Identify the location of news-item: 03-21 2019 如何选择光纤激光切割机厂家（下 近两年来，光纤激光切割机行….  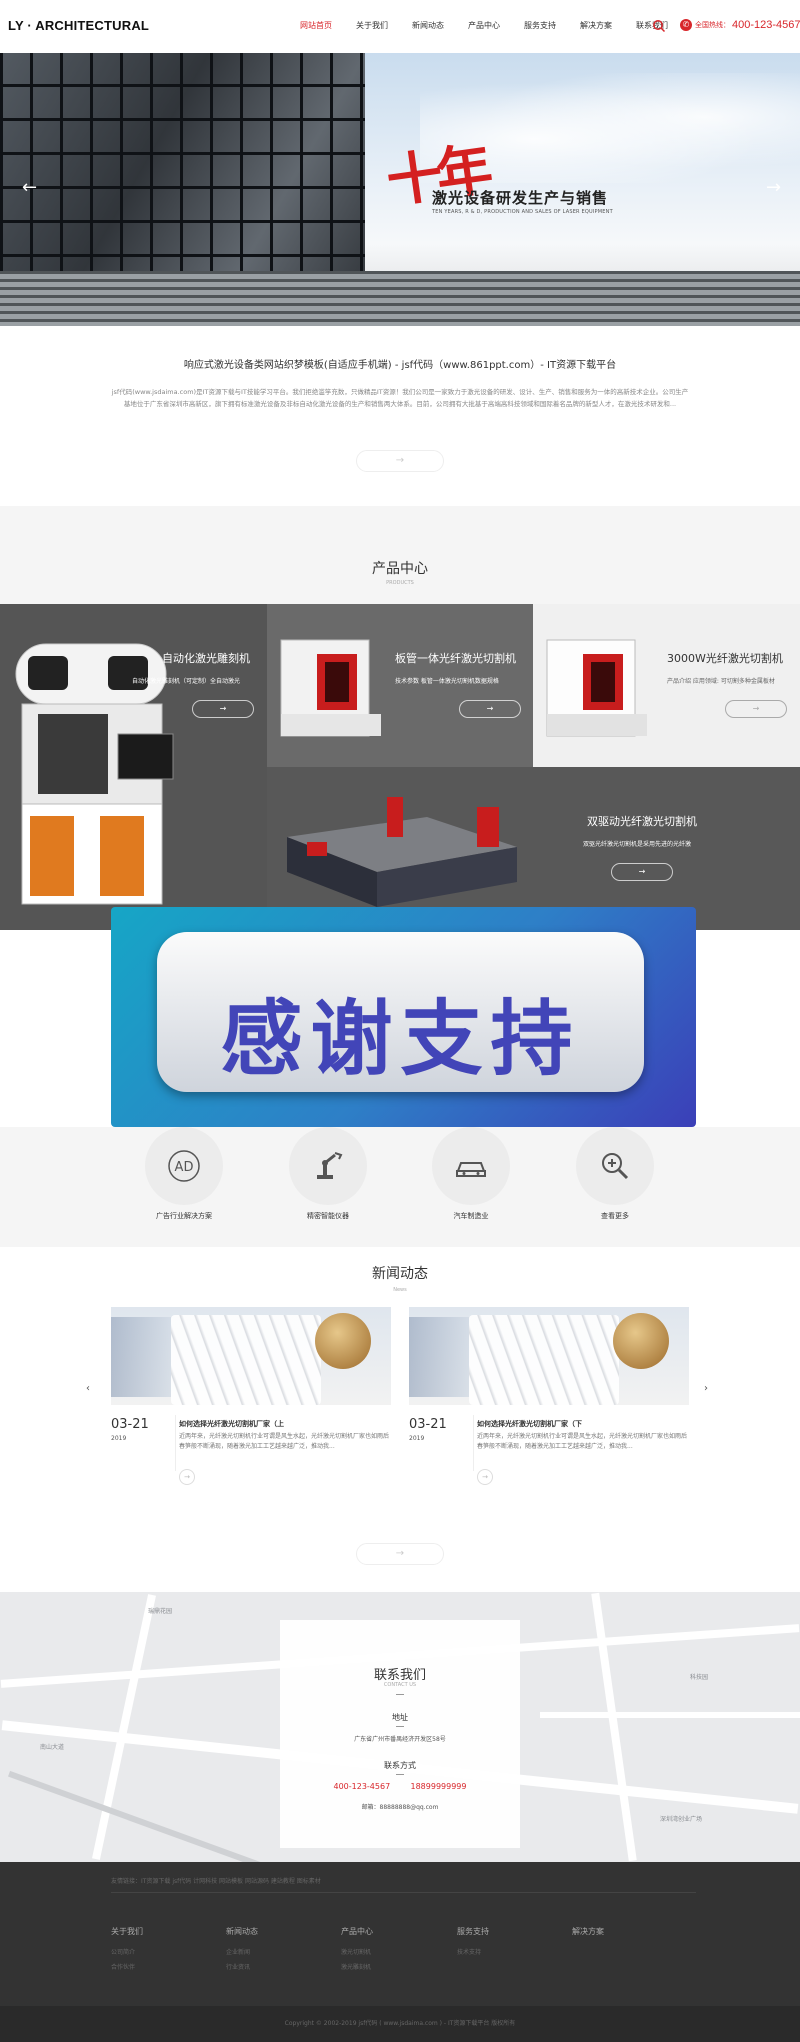
(549, 1396).